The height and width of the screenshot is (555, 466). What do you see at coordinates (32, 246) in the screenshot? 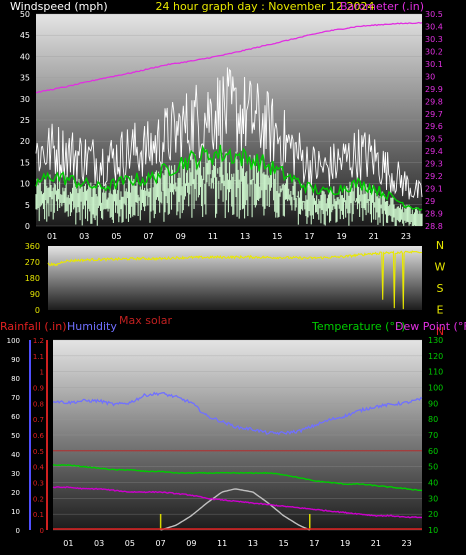
I see `direction-tick-label: 360` at bounding box center [32, 246].